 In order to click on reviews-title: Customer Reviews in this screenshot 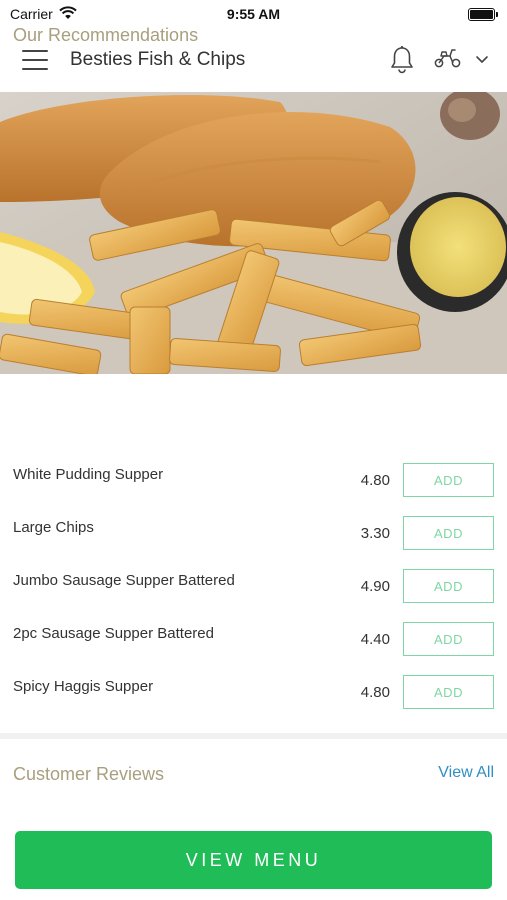, I will do `click(89, 774)`.